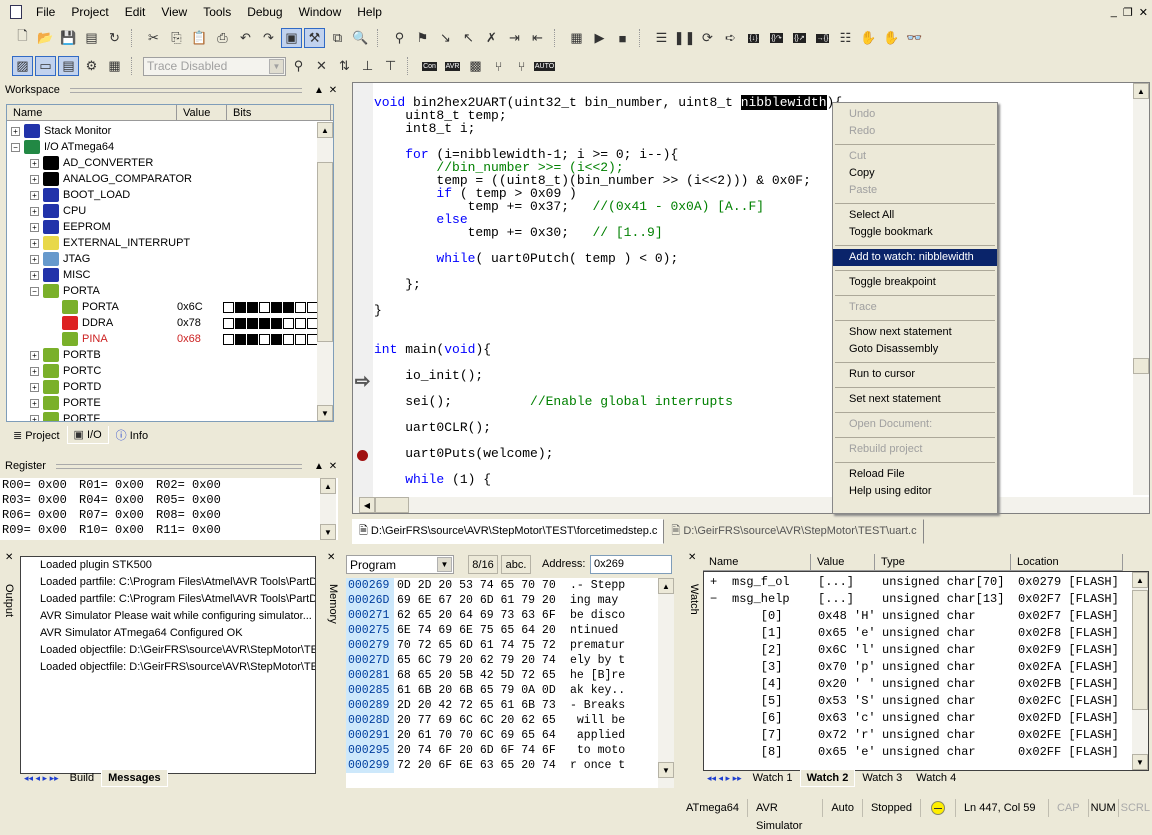 Image resolution: width=1152 pixels, height=835 pixels. Describe the element at coordinates (608, 128) in the screenshot. I see `code-line: int8_t i;` at that location.